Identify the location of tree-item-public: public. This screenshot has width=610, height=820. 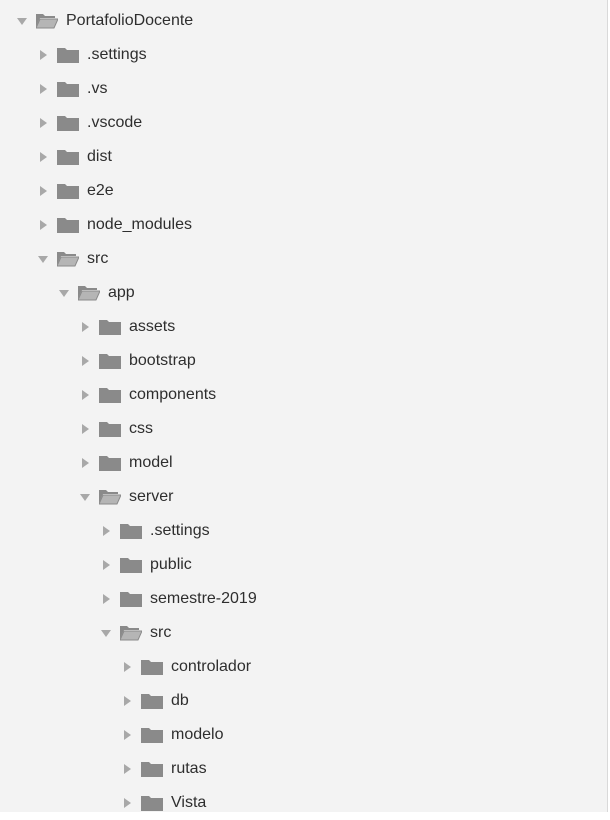
(303, 565).